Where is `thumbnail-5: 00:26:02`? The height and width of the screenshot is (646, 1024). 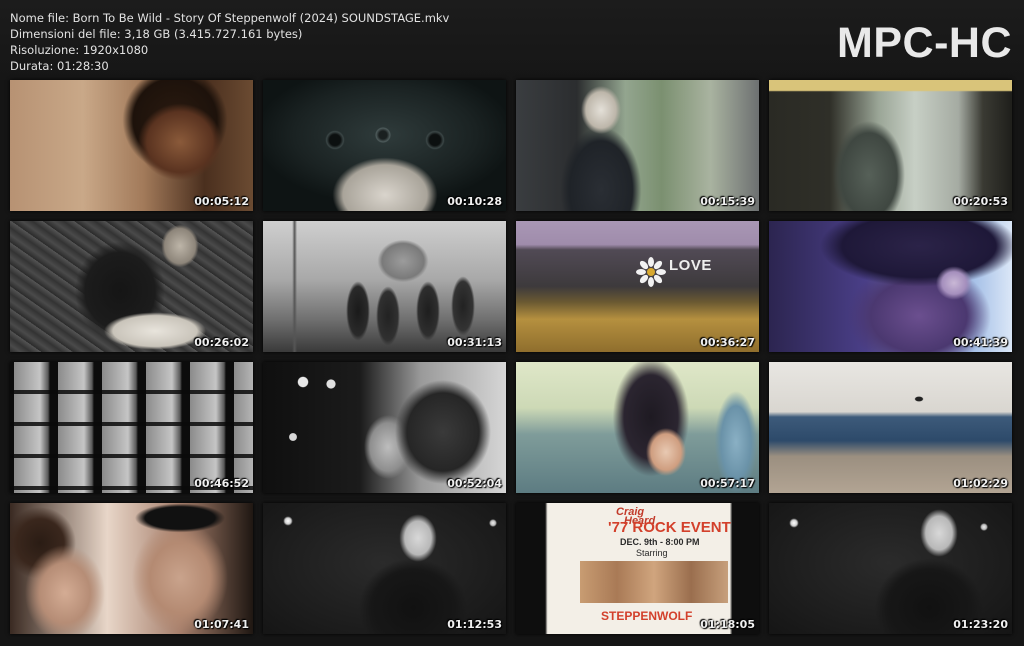
thumbnail-5: 00:26:02 is located at coordinates (131, 286).